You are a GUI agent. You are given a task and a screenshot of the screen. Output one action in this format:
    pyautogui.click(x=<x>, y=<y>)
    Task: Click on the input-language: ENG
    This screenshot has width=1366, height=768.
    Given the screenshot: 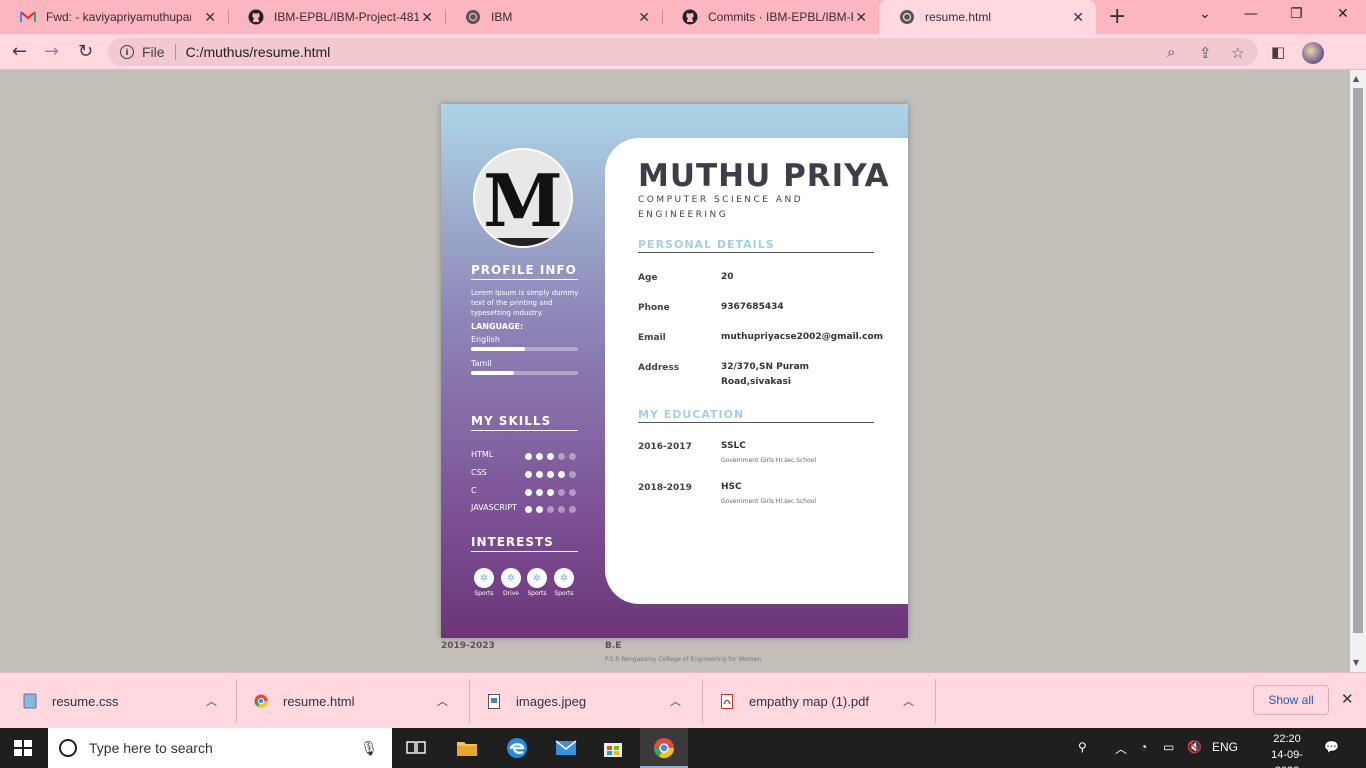 What is the action you would take?
    pyautogui.click(x=1225, y=747)
    